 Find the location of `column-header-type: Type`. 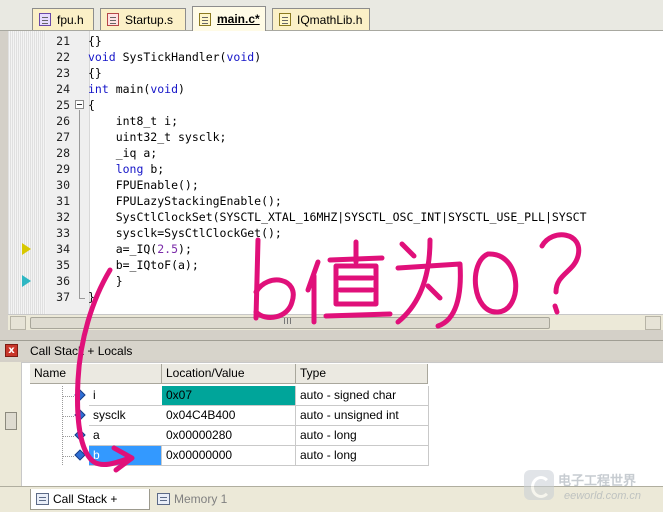

column-header-type: Type is located at coordinates (362, 374).